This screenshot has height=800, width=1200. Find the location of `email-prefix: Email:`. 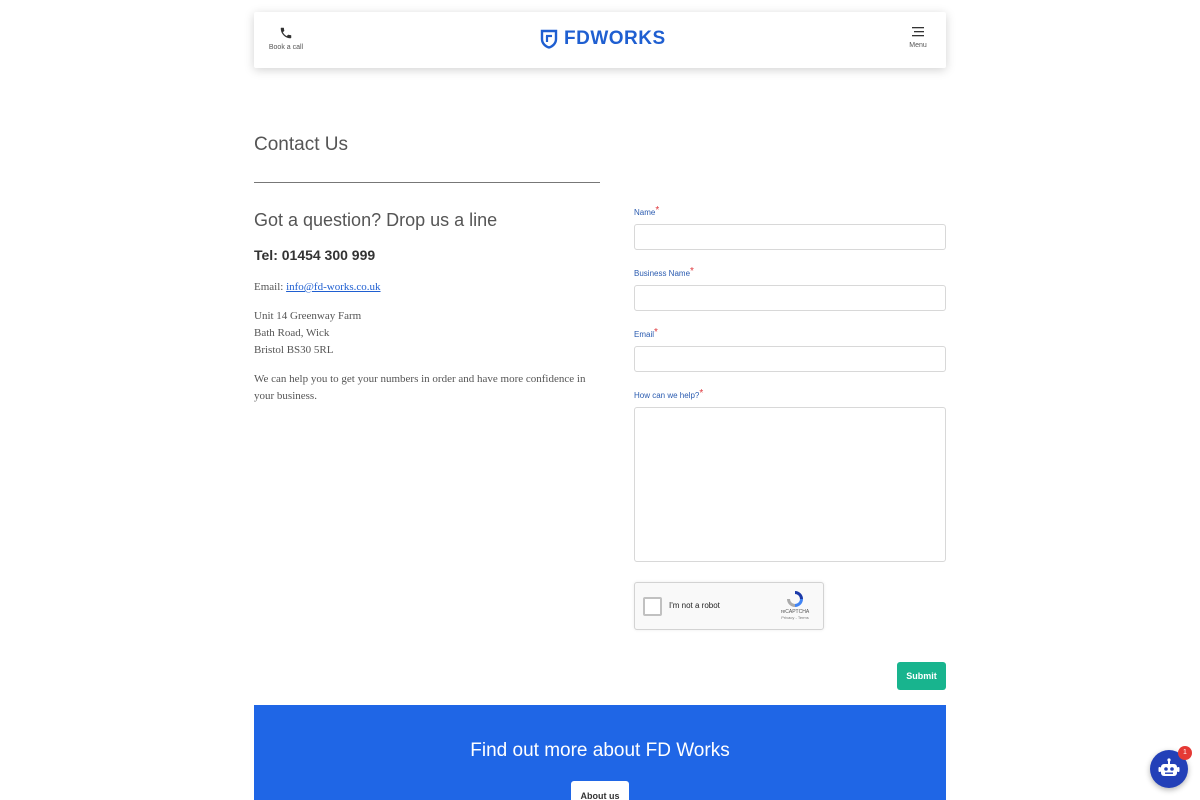

email-prefix: Email: is located at coordinates (270, 287).